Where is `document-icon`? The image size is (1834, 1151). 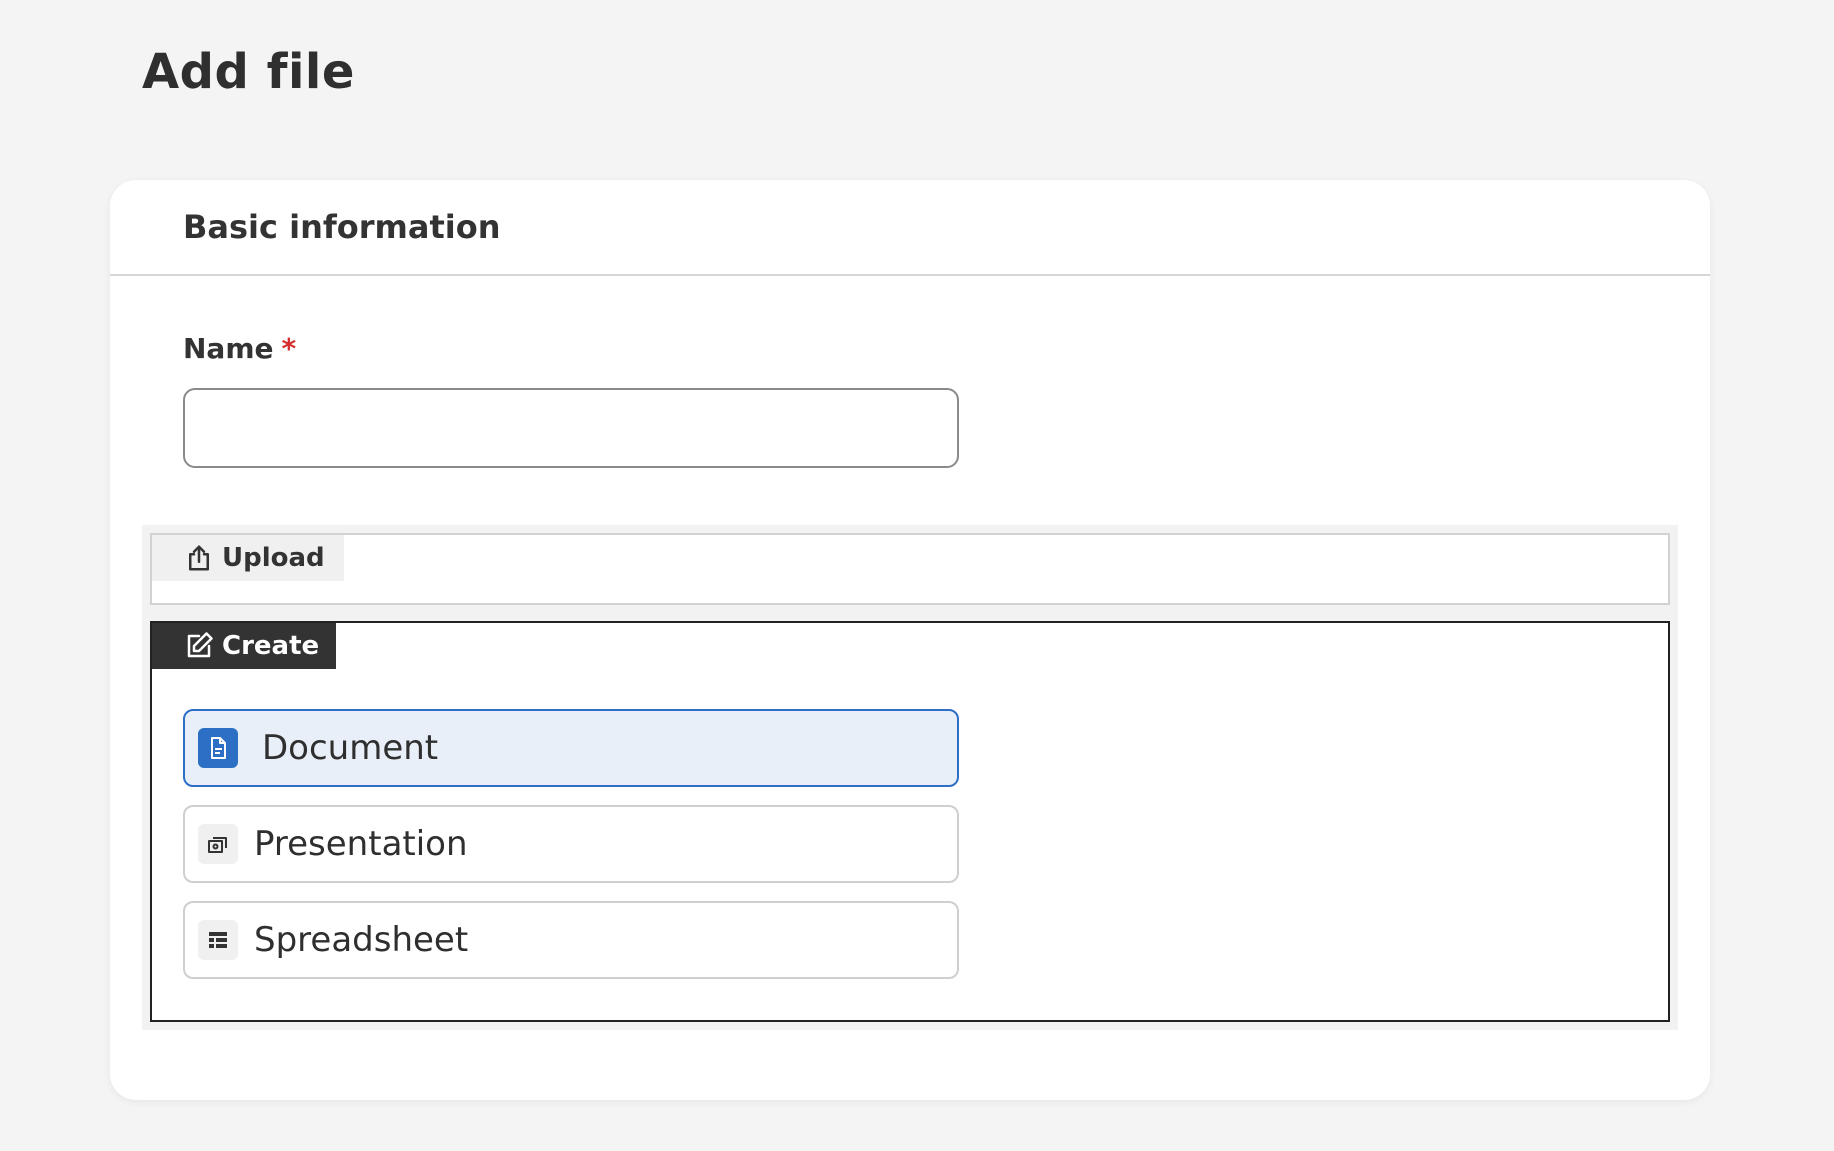
document-icon is located at coordinates (218, 748).